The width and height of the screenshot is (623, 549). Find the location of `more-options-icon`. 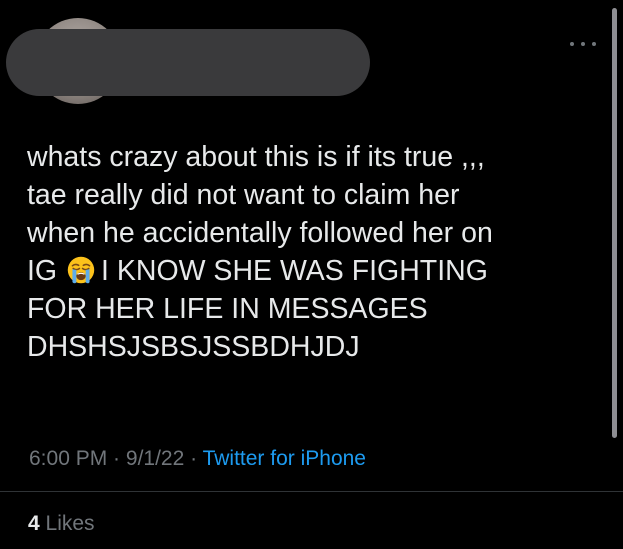

more-options-icon is located at coordinates (583, 44).